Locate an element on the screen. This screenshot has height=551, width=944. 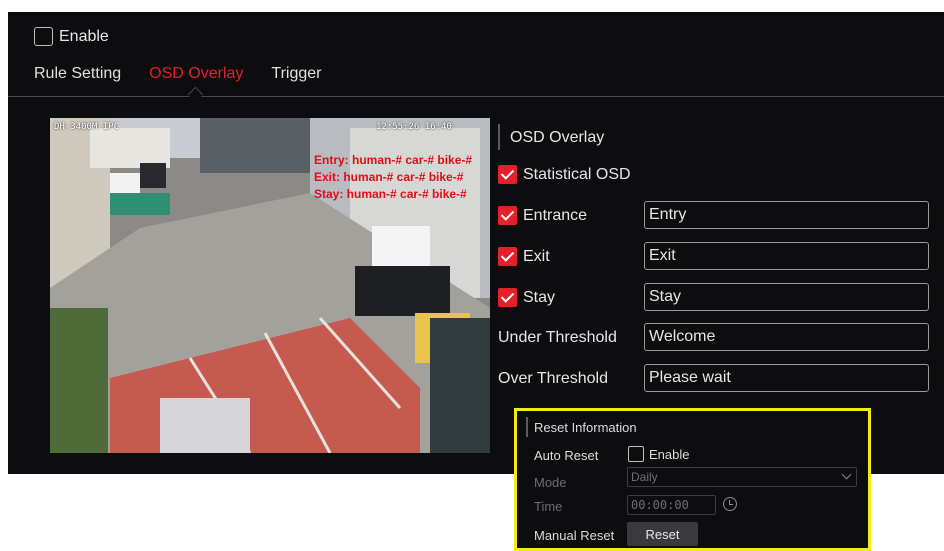
stay-option: Stay is located at coordinates (526, 297).